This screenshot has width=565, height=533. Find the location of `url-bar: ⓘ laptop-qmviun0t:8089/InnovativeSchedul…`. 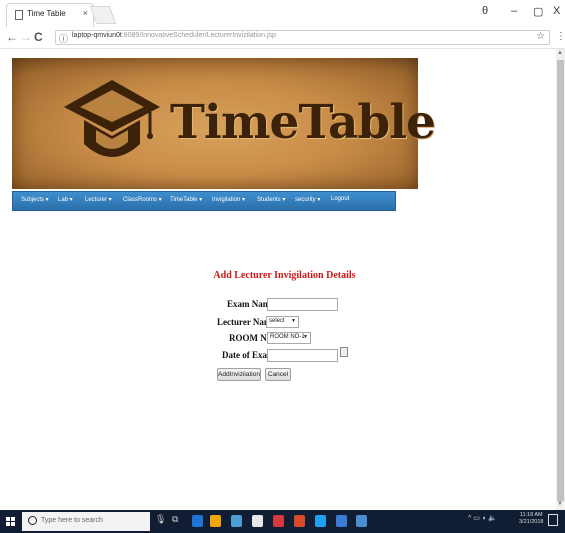

url-bar: ⓘ laptop-qmviun0t:8089/InnovativeSchedul… is located at coordinates (302, 37).